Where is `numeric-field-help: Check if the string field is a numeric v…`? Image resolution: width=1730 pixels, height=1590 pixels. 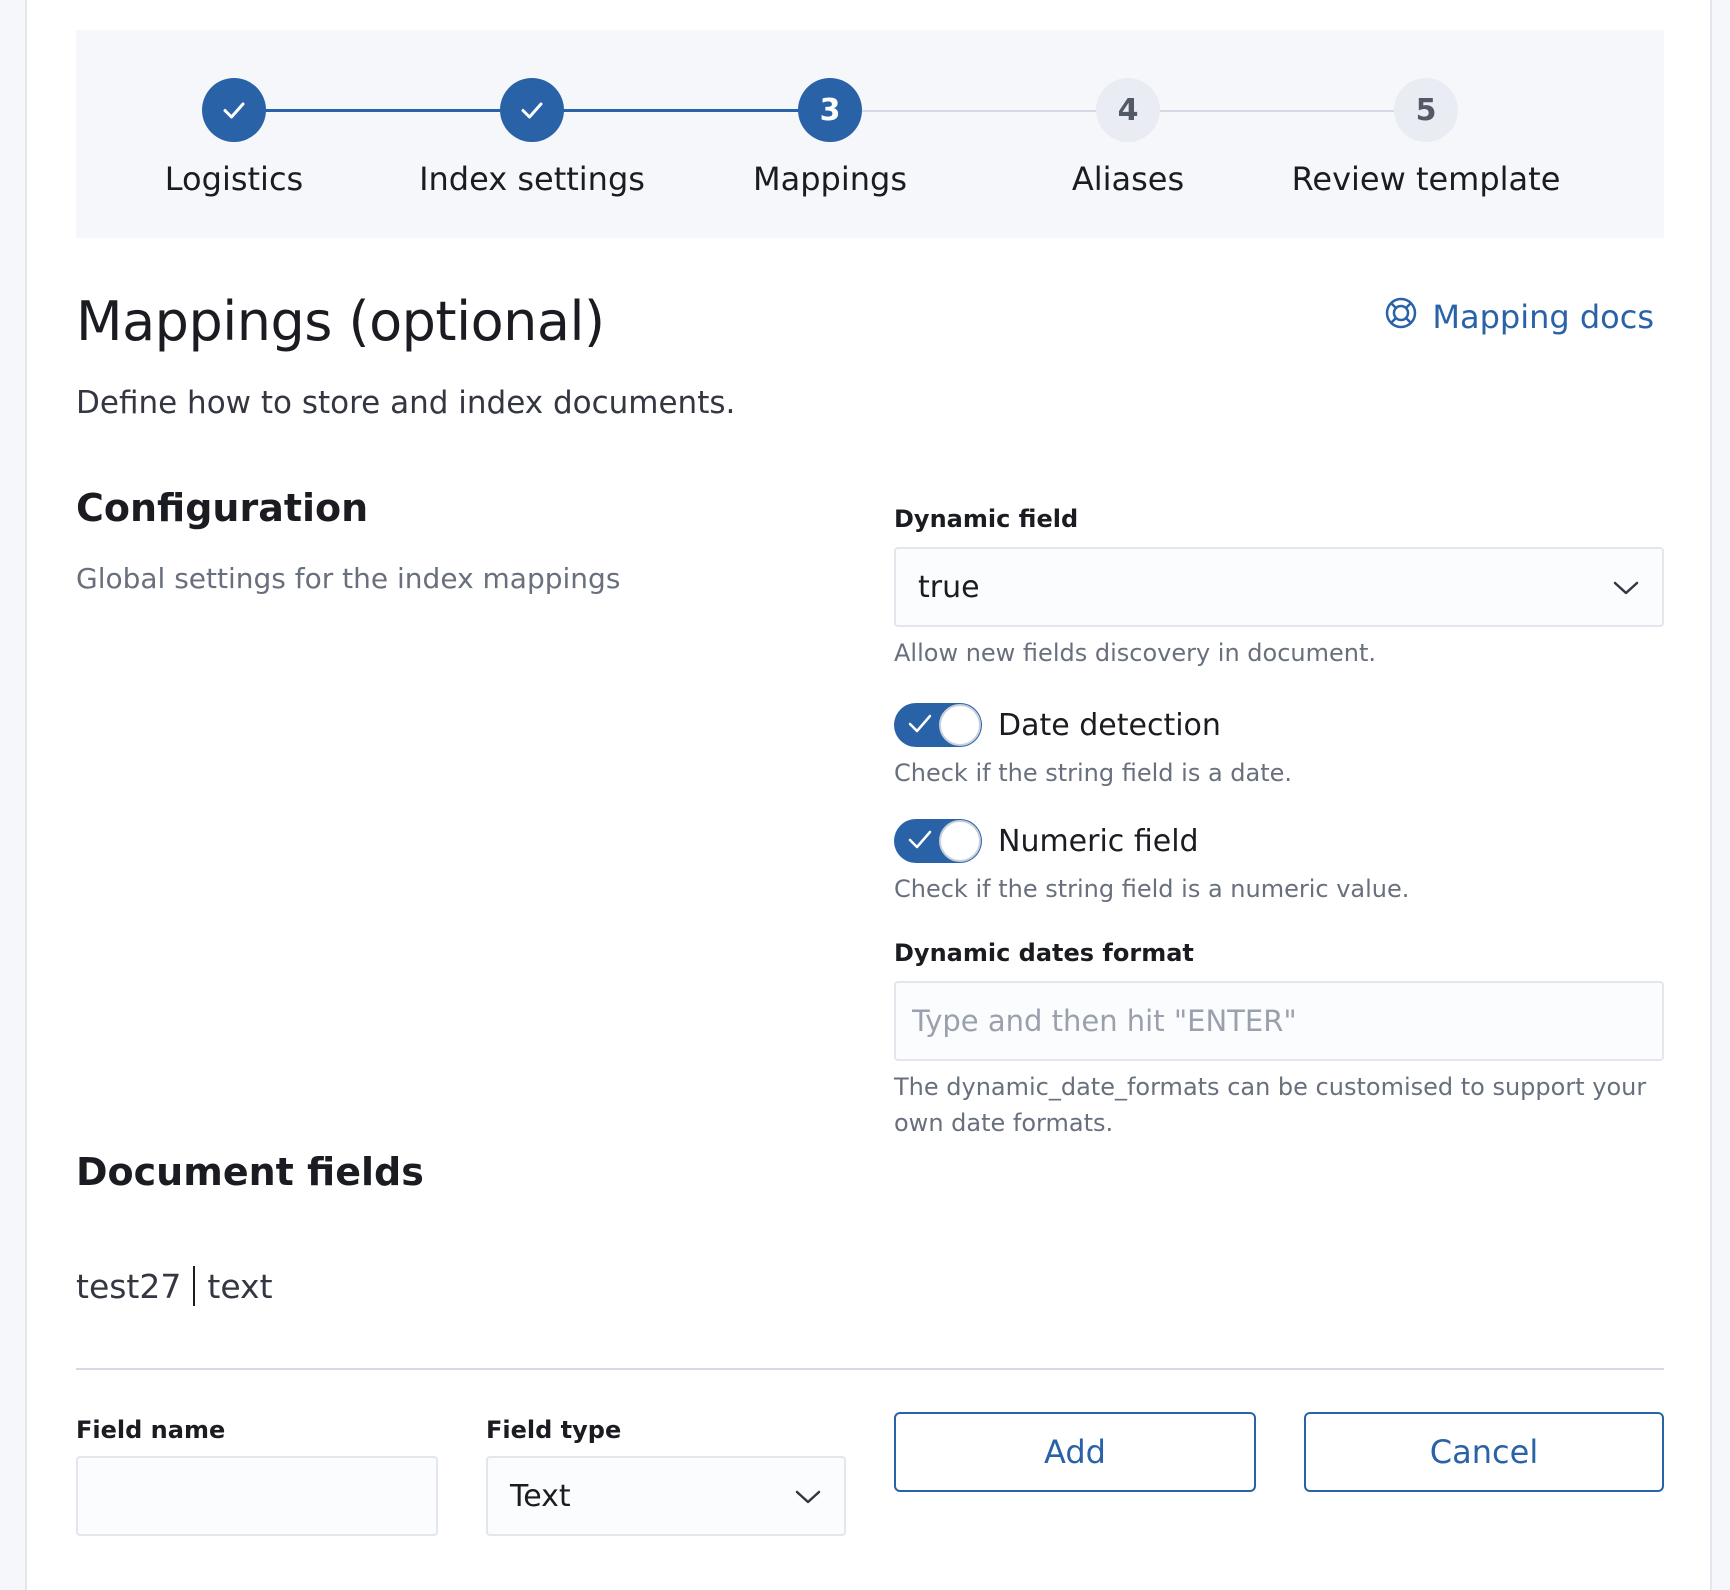
numeric-field-help: Check if the string field is a numeric v… is located at coordinates (1152, 889).